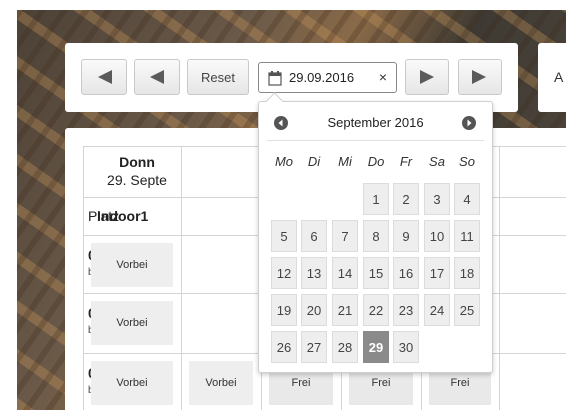 This screenshot has height=410, width=566. I want to click on first-button, so click(104, 77).